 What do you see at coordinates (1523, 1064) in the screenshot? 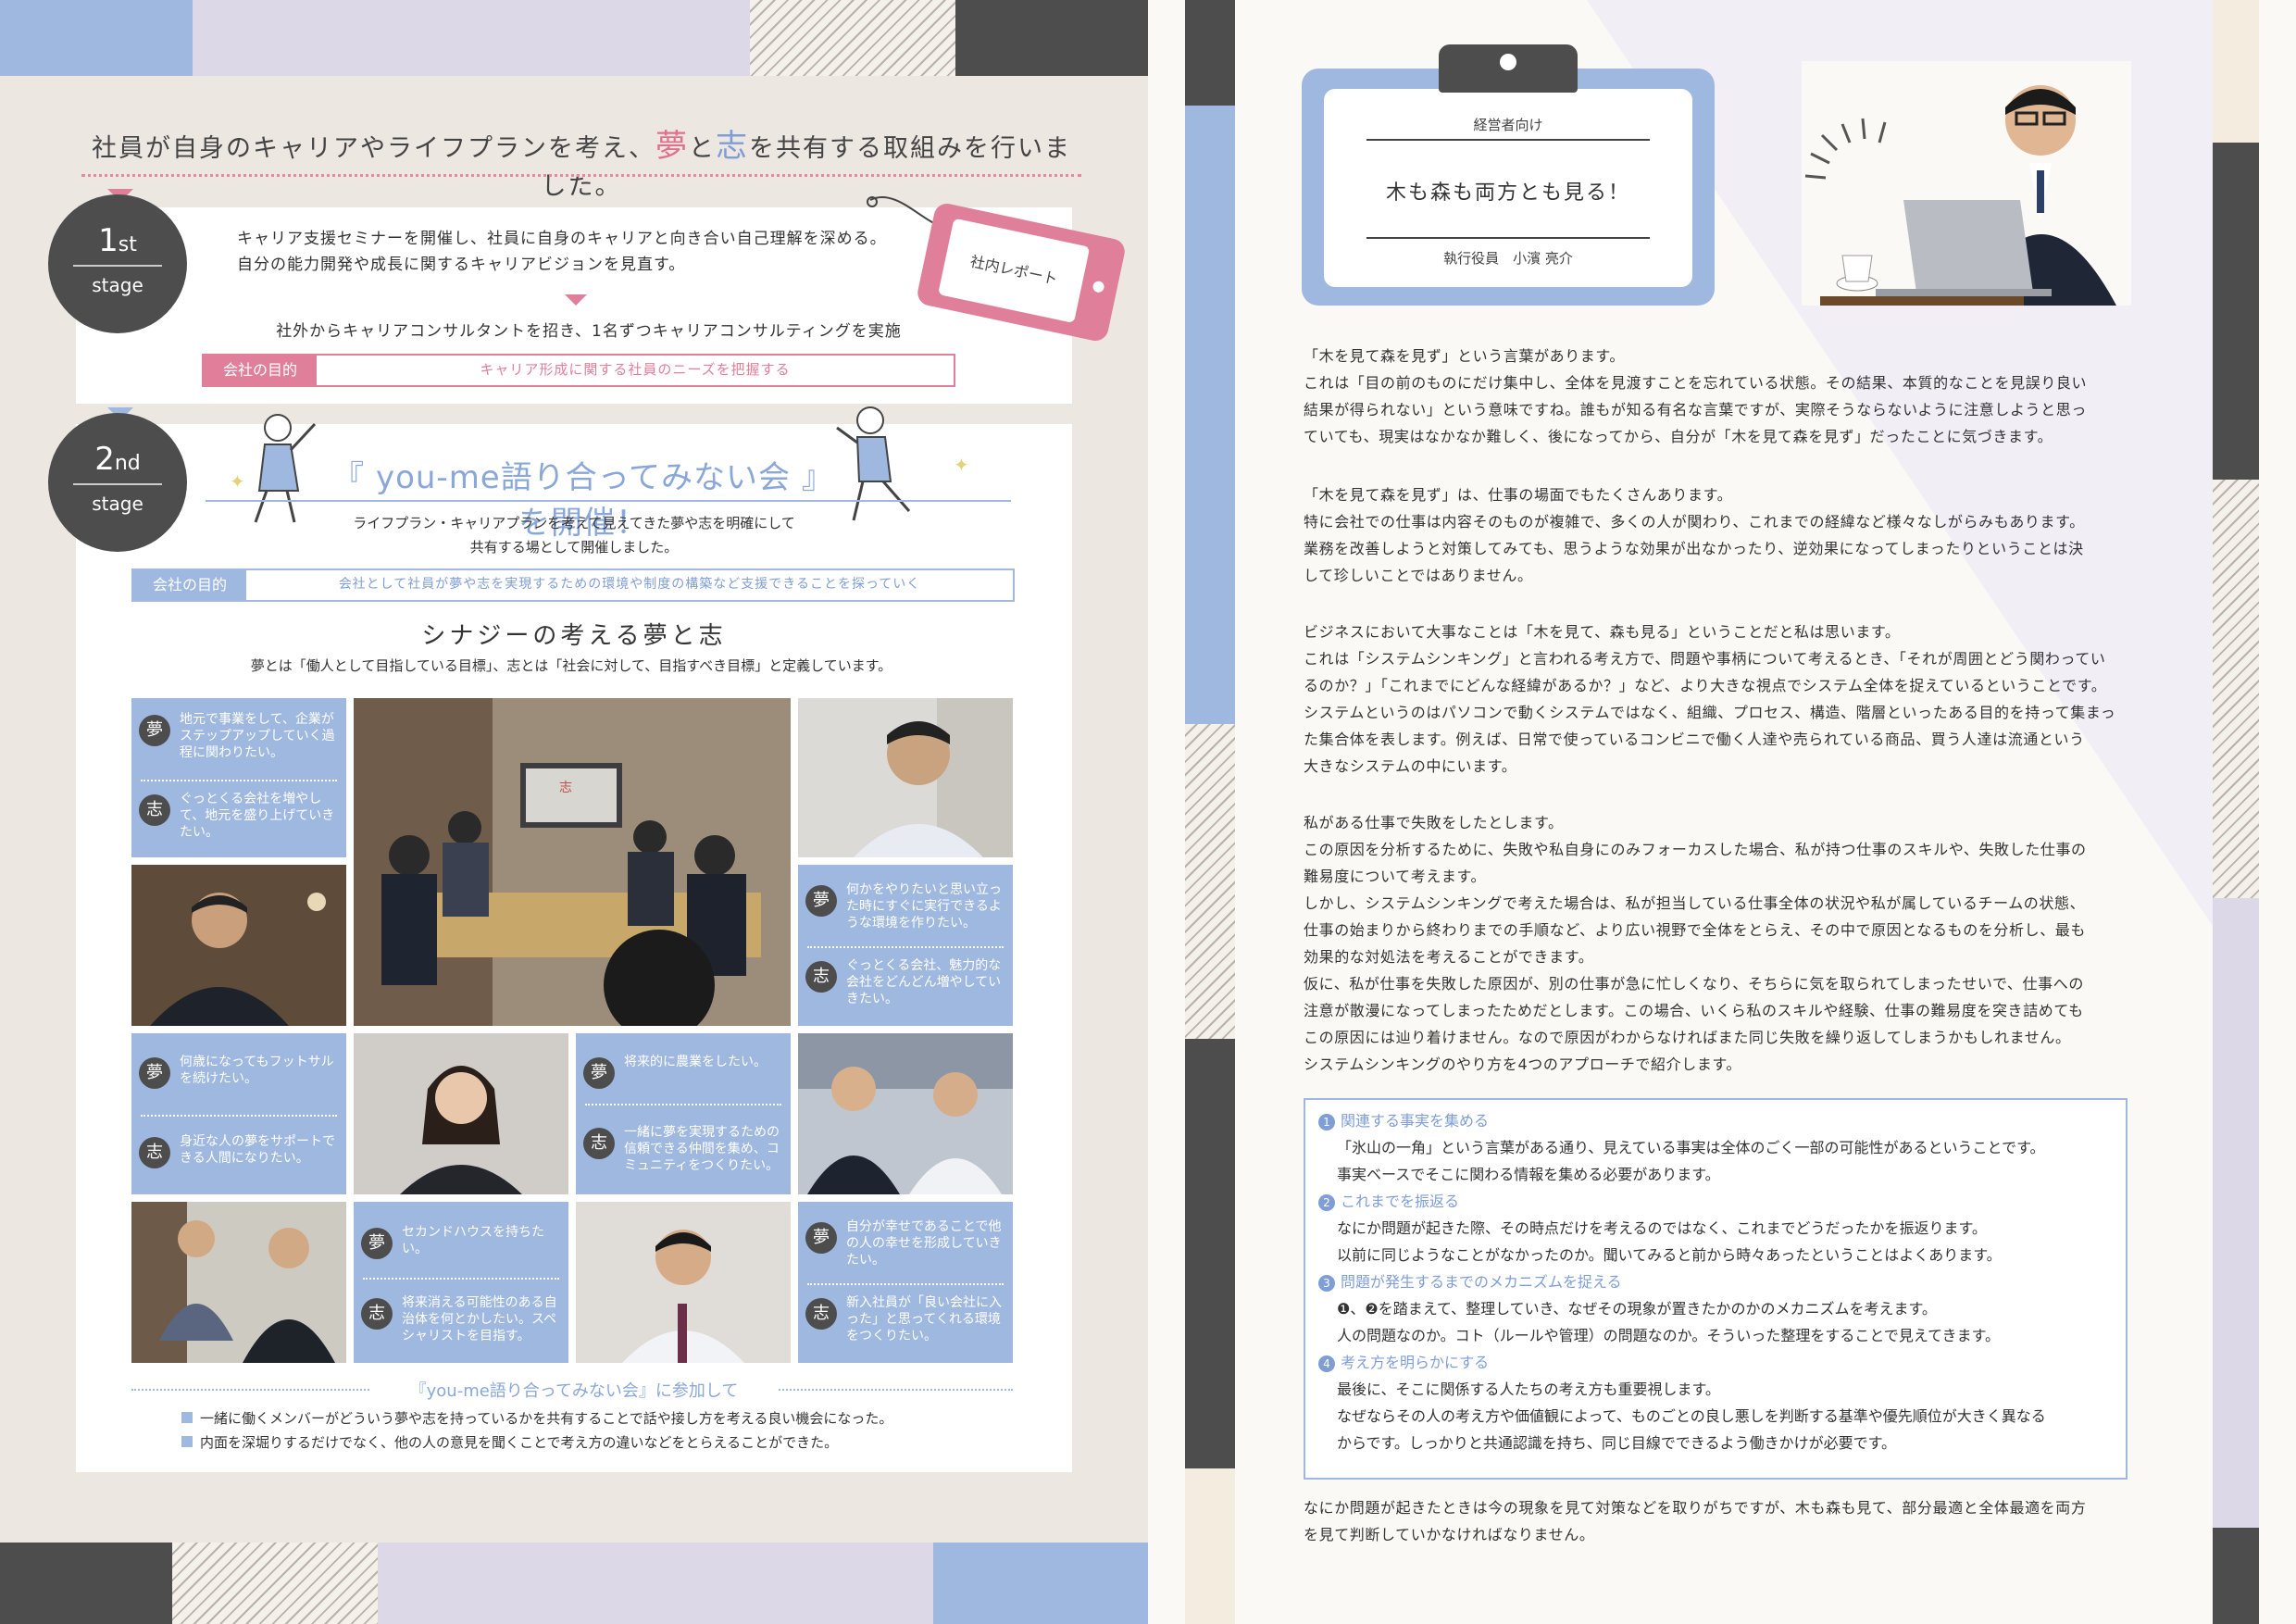
I see `paragraph-line: システムシンキングのやり方を4つのアプローチで紹介します。` at bounding box center [1523, 1064].